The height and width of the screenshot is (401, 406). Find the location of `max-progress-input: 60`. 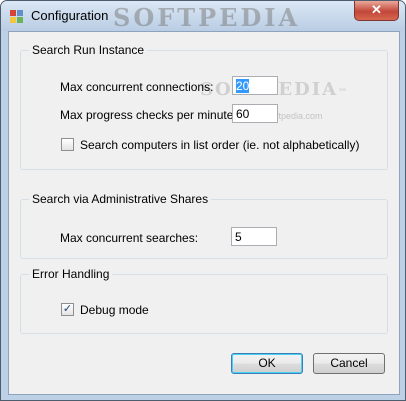

max-progress-input: 60 is located at coordinates (255, 113).